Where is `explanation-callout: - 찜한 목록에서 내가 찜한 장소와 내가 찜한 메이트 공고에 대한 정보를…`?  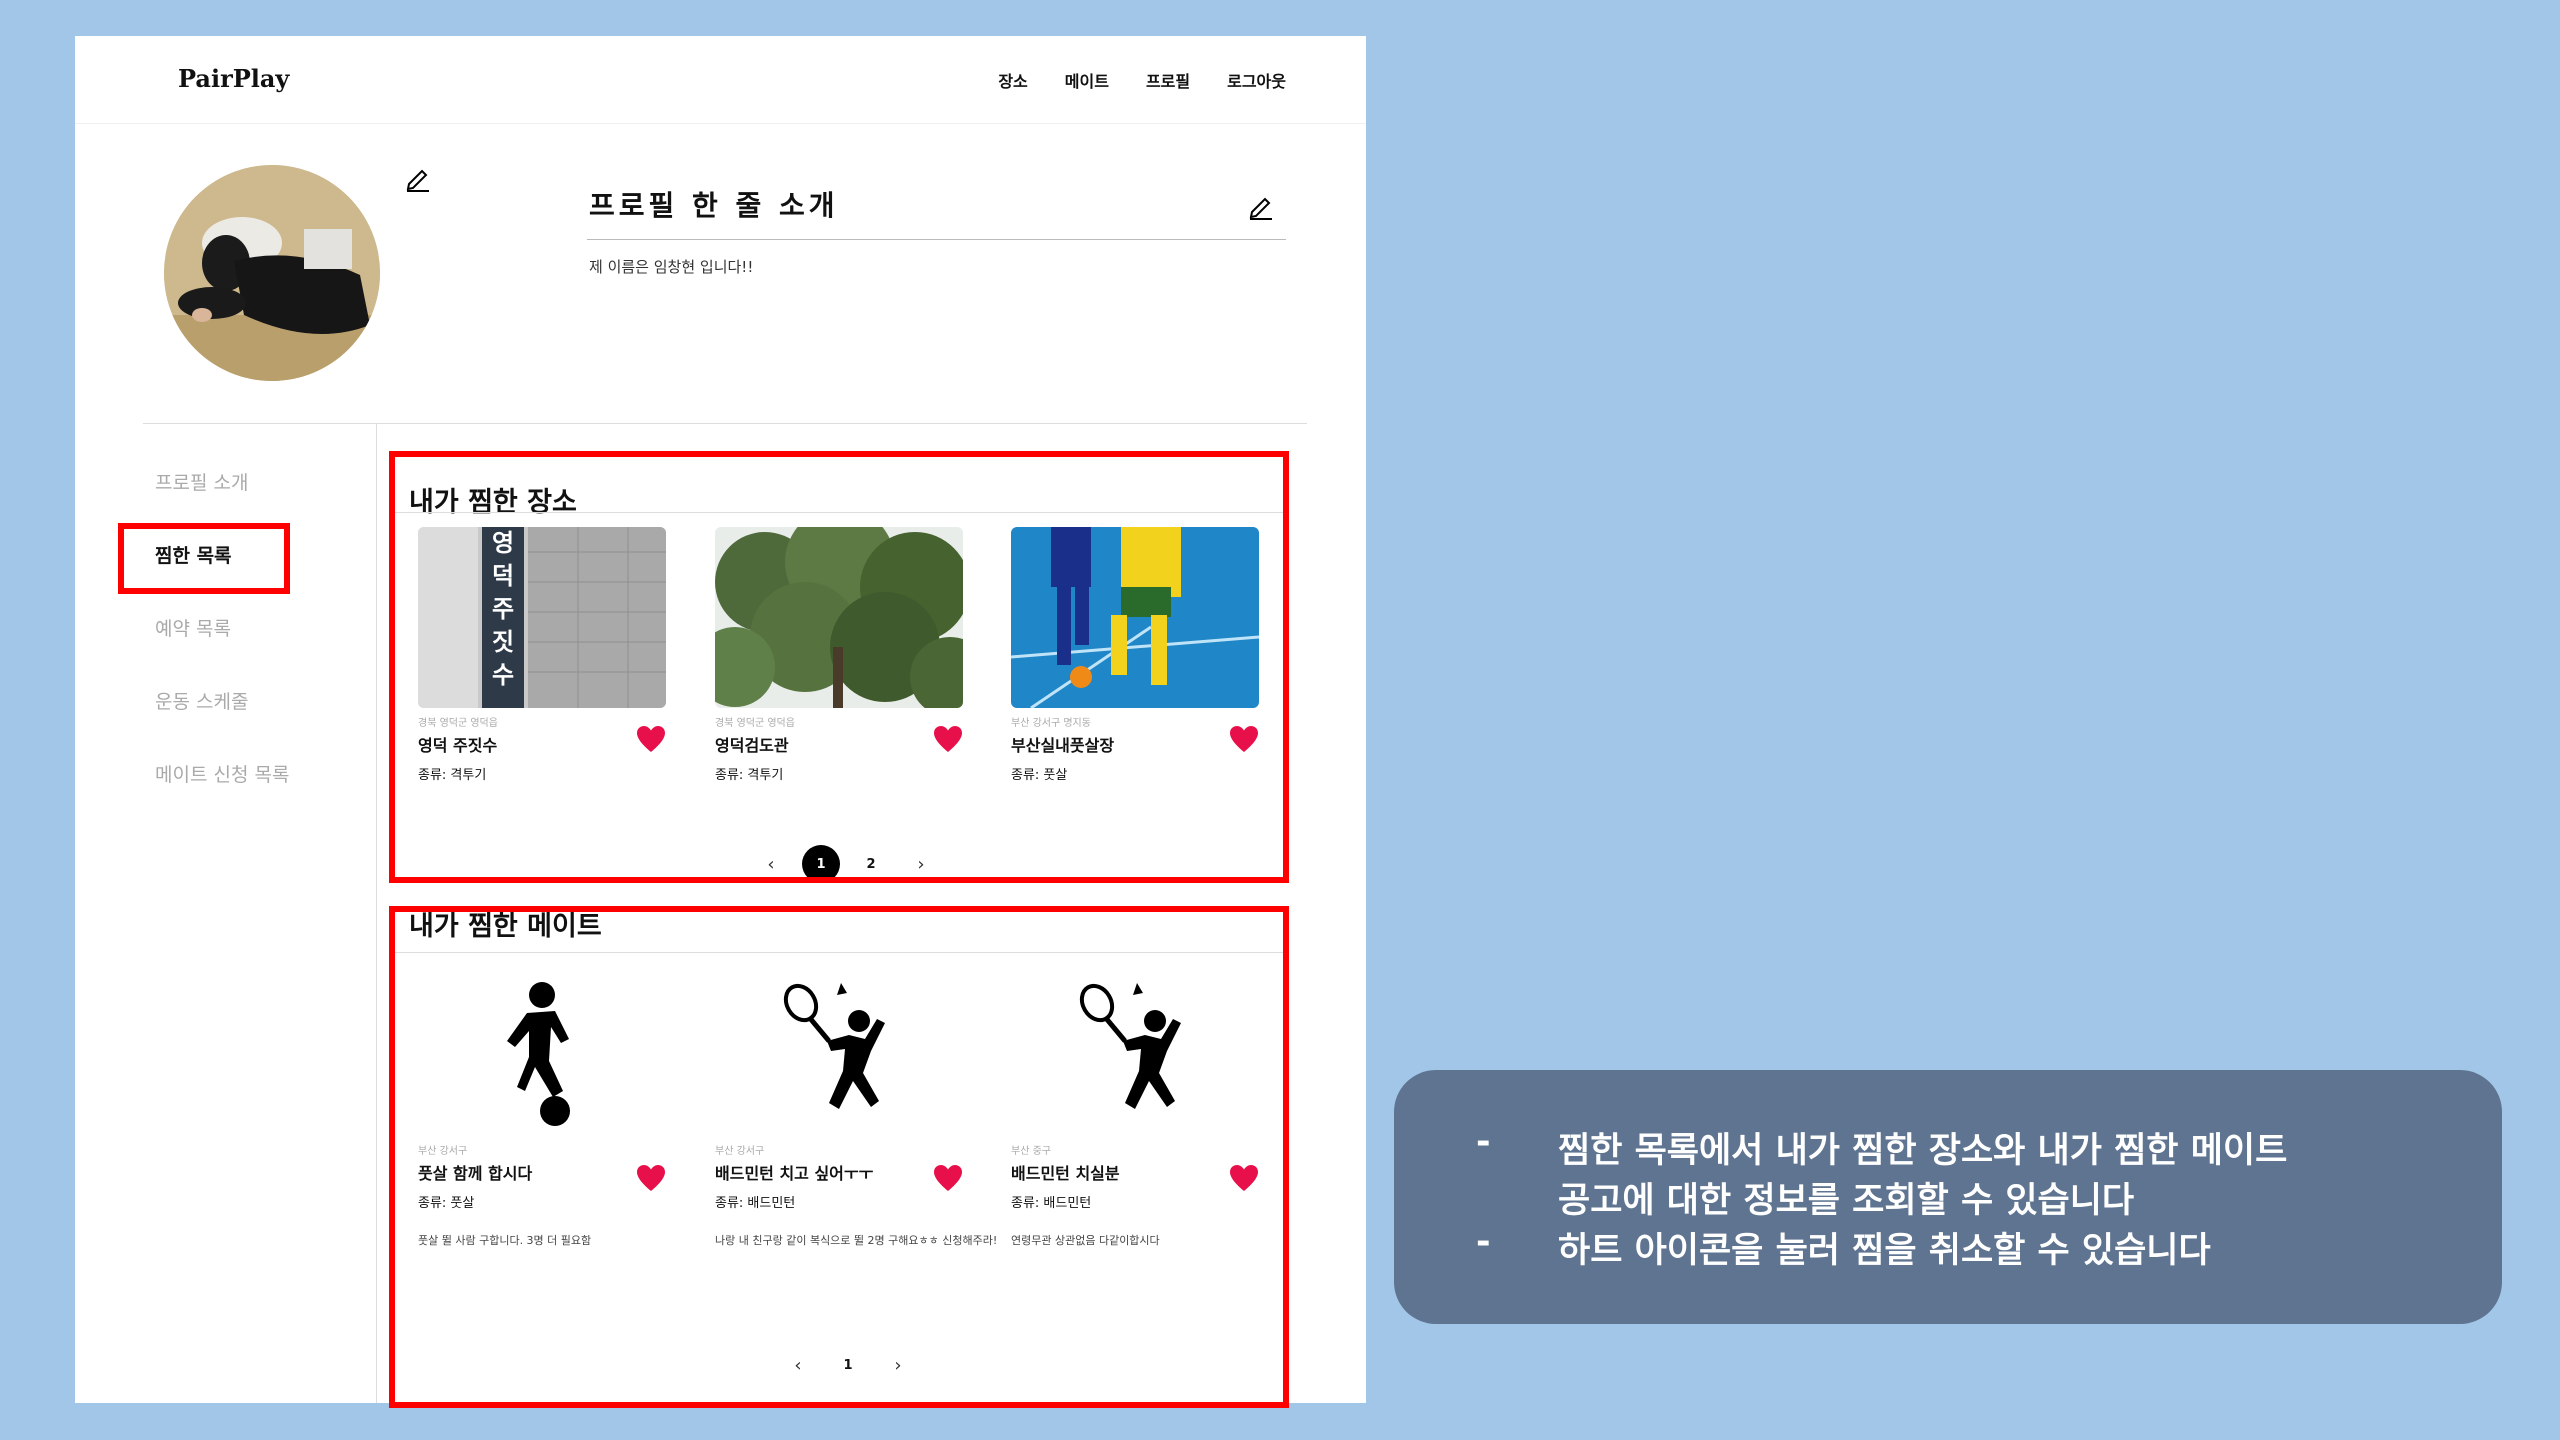 explanation-callout: - 찜한 목록에서 내가 찜한 장소와 내가 찜한 메이트 공고에 대한 정보를… is located at coordinates (1948, 1197).